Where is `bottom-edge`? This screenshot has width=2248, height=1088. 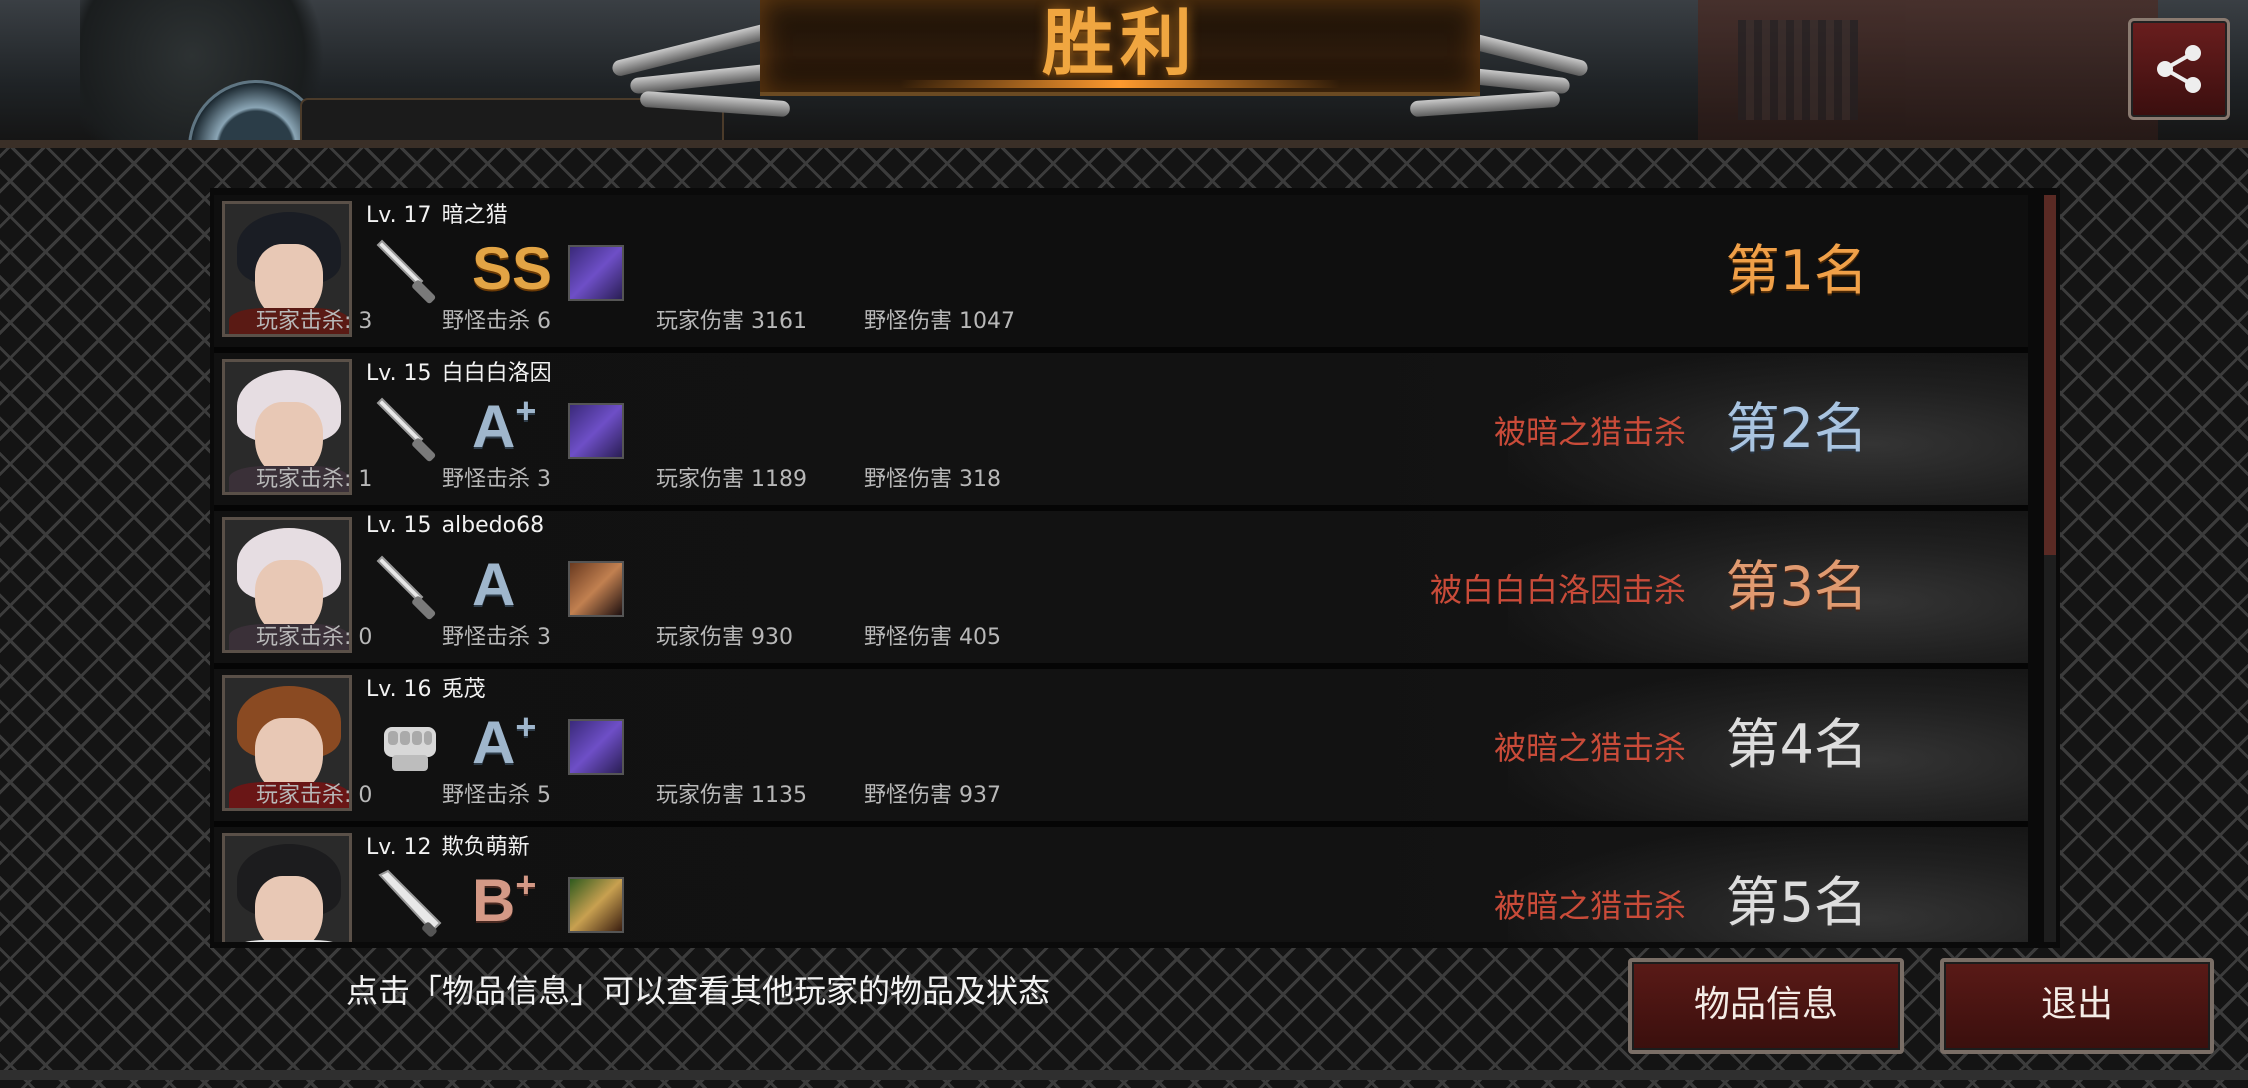 bottom-edge is located at coordinates (1124, 1075).